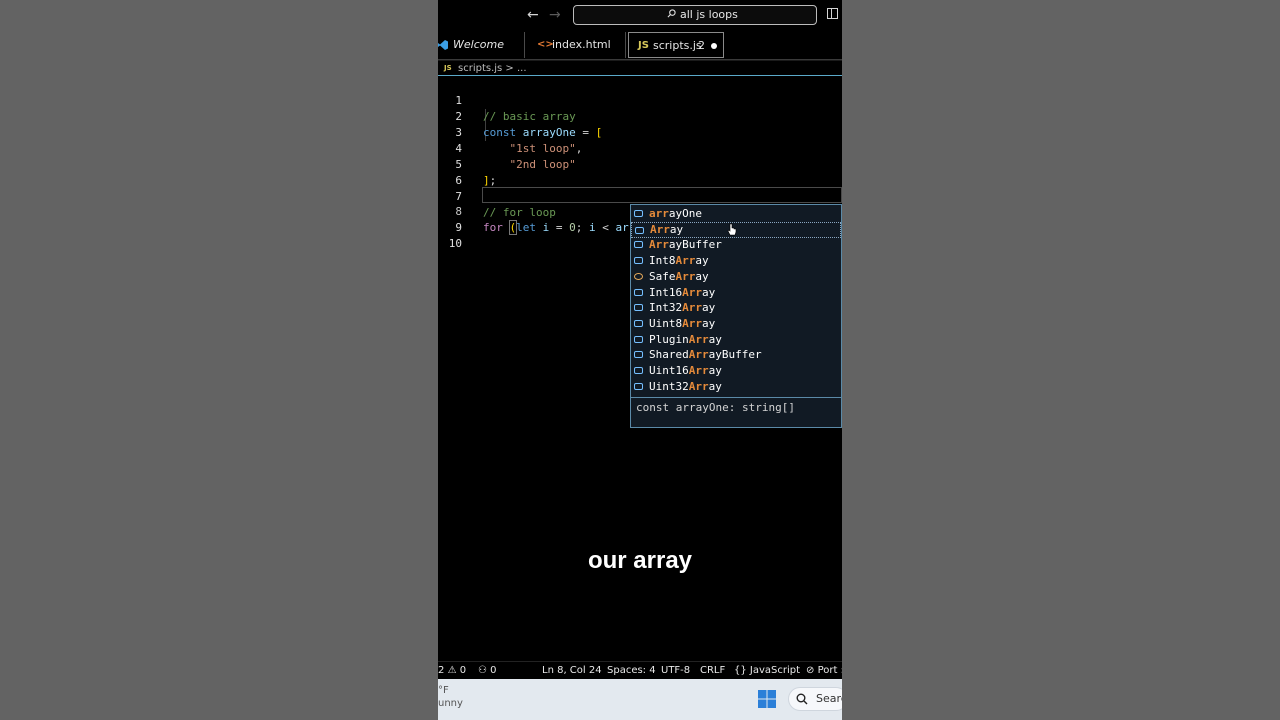  I want to click on suggest-label: Uint16Array, so click(685, 370).